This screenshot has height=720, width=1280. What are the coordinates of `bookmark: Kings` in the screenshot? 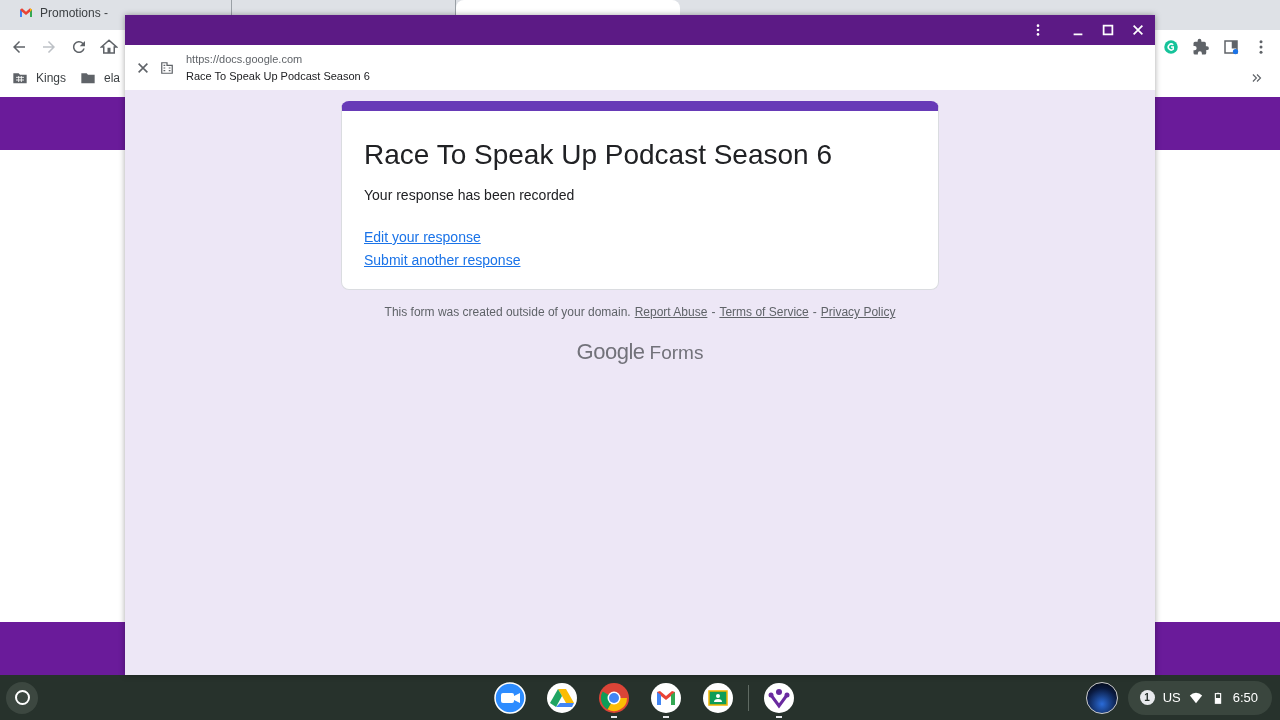 It's located at (39, 78).